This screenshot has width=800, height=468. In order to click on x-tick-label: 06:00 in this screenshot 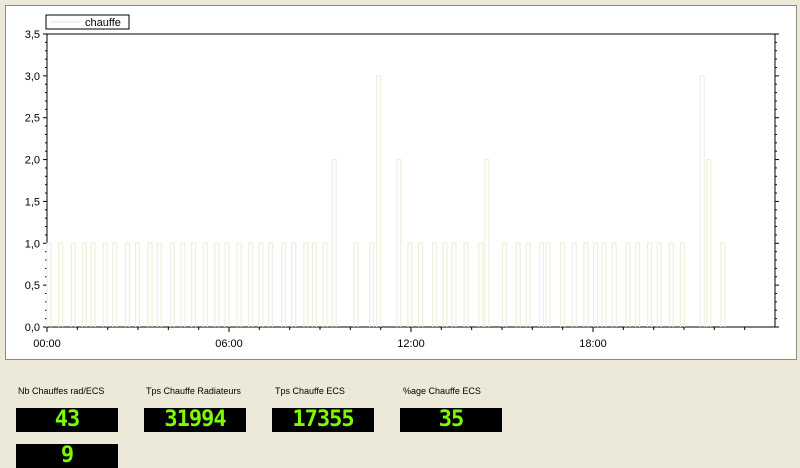, I will do `click(229, 344)`.